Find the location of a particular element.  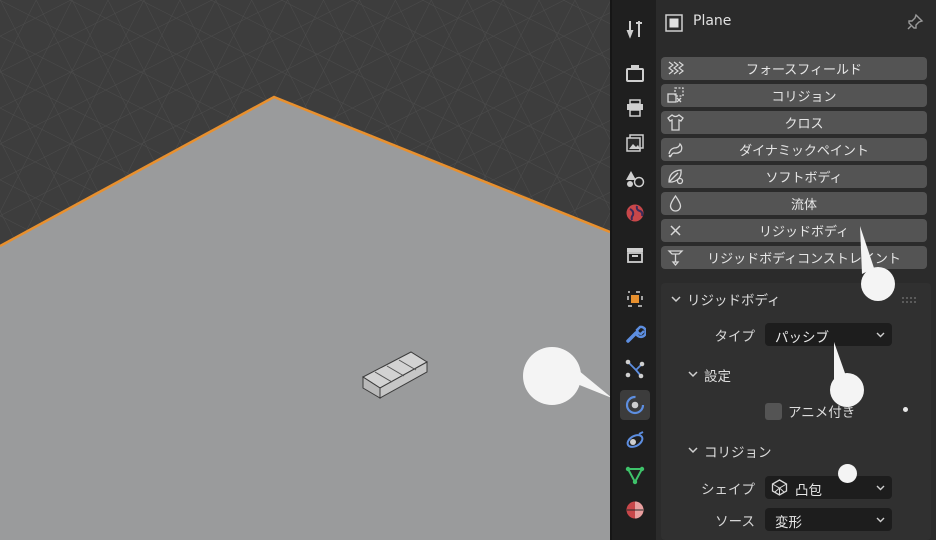

particles-icon is located at coordinates (635, 369).